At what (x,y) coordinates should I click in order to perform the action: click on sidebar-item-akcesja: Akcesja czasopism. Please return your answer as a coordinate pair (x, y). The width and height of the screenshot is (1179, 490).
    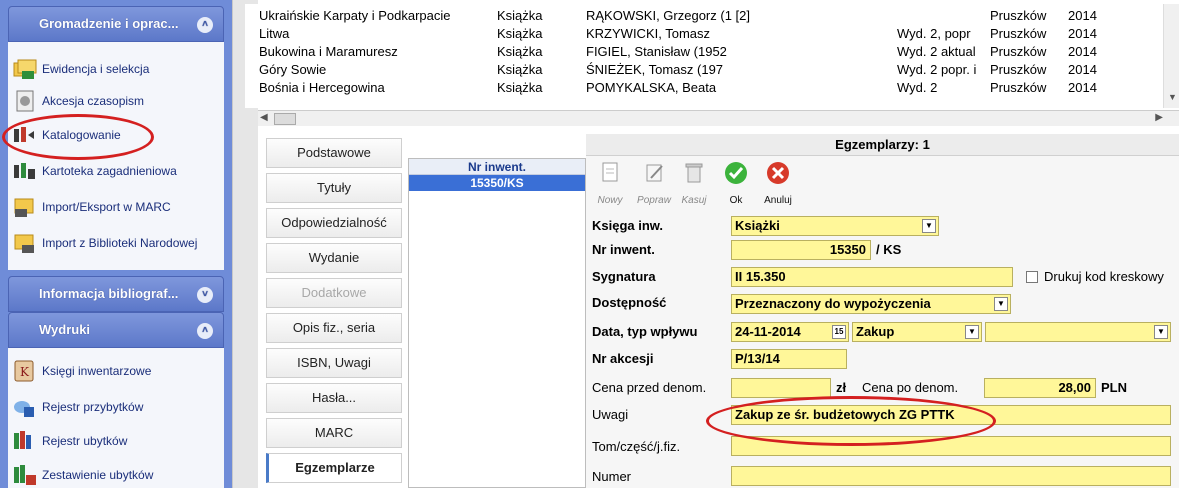
    Looking at the image, I should click on (78, 101).